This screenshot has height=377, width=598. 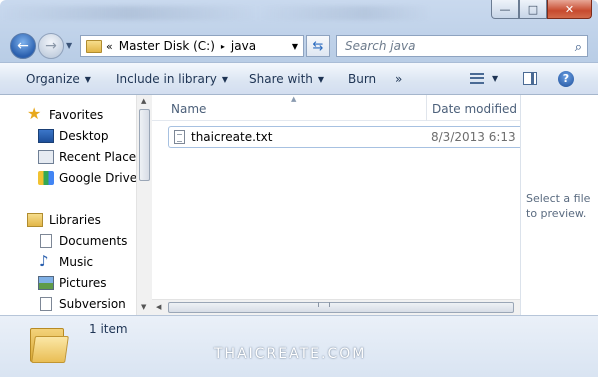 What do you see at coordinates (179, 137) in the screenshot?
I see `text-file-icon` at bounding box center [179, 137].